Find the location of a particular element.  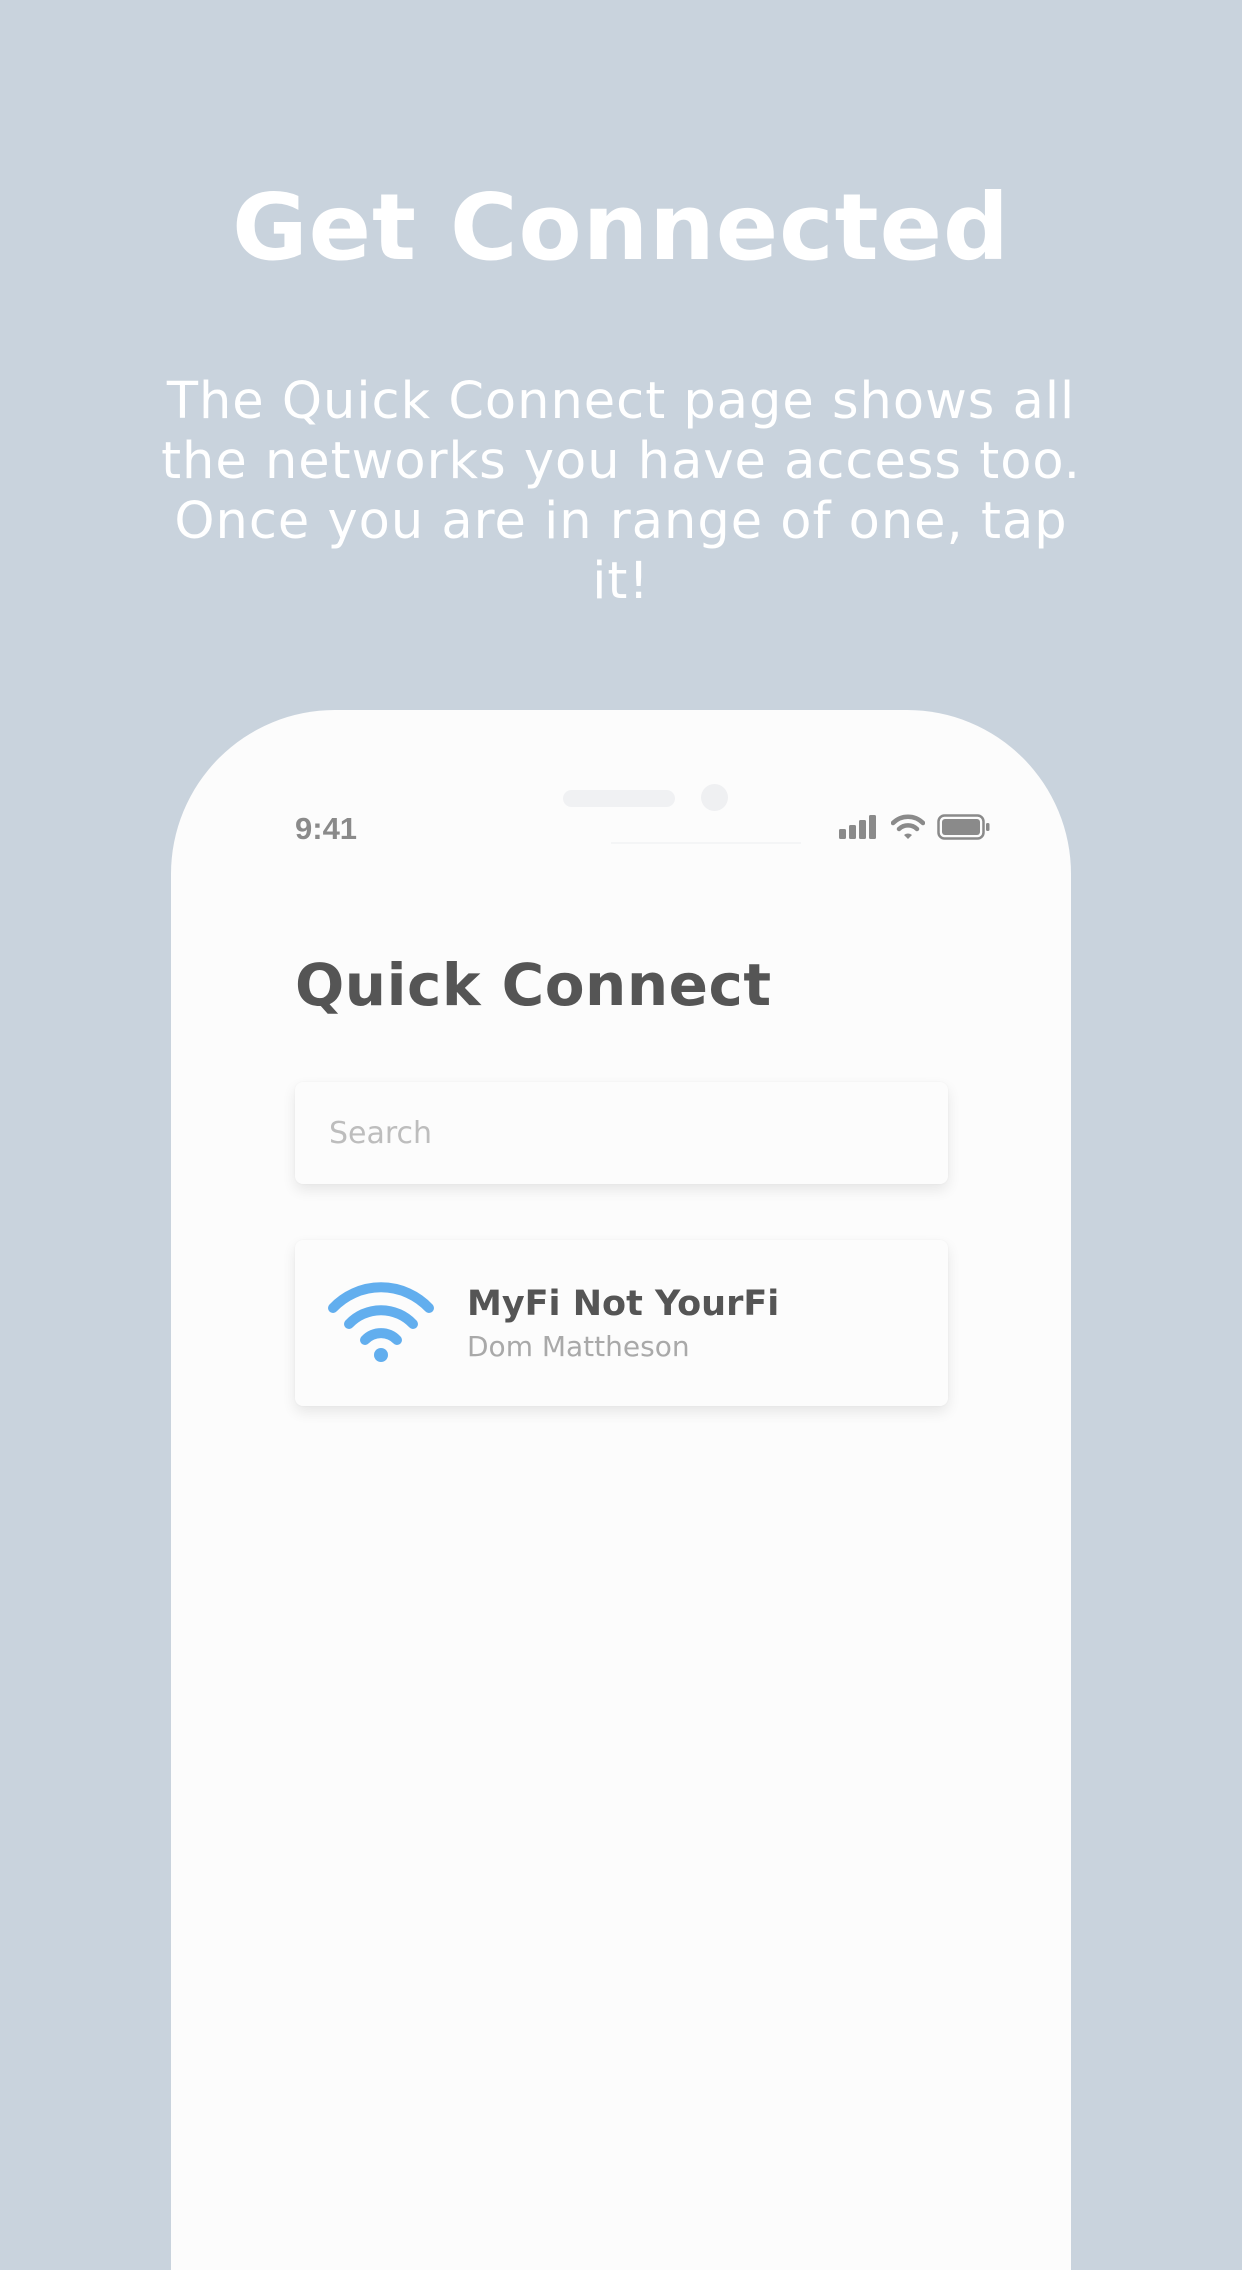

network-name: MyFi Not YourFi is located at coordinates (623, 1304).